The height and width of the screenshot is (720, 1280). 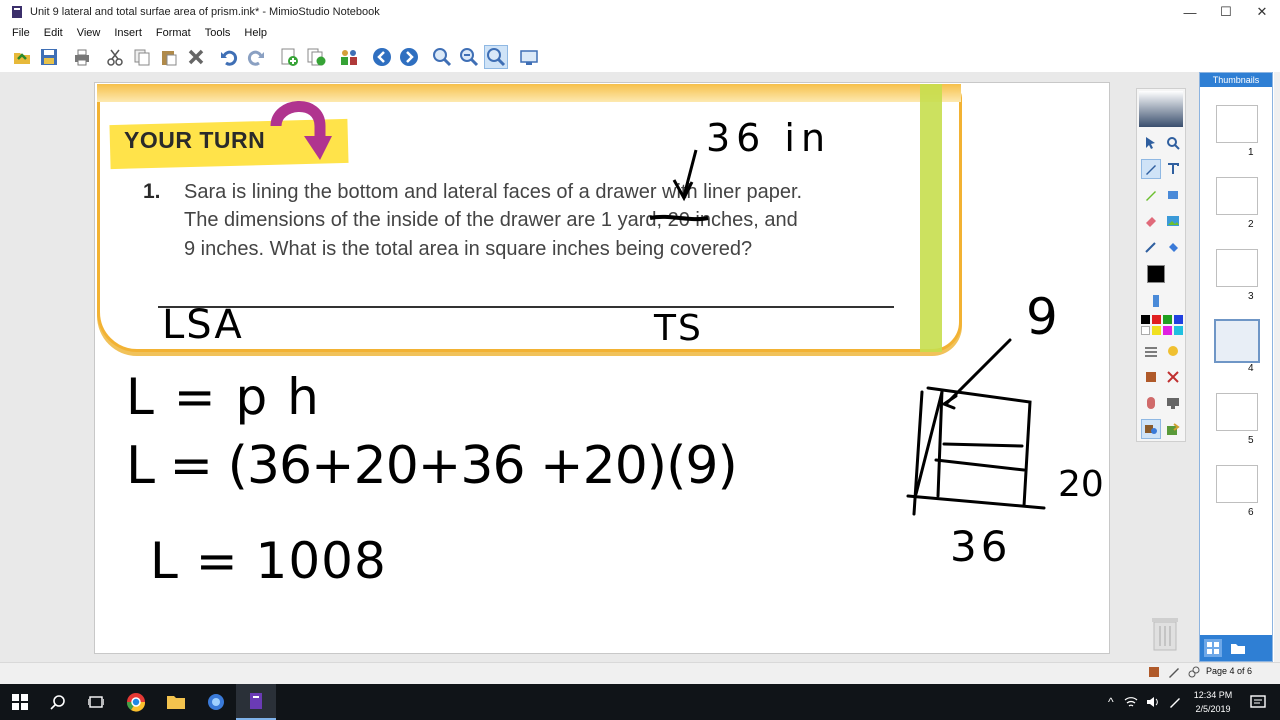 I want to click on maximize-button: ☐, so click(x=1226, y=12).